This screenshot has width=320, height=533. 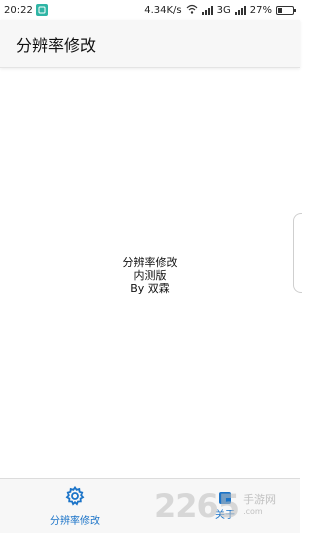 I want to click on status-bar: 20:22 4.34K/s 3G 27%, so click(x=150, y=10).